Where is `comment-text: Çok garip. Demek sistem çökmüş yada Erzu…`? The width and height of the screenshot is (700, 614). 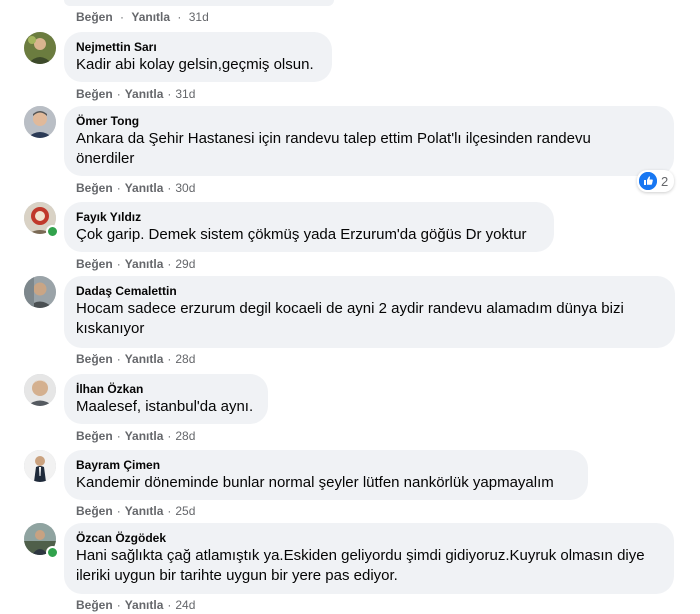
comment-text: Çok garip. Demek sistem çökmüş yada Erzu… is located at coordinates (301, 234).